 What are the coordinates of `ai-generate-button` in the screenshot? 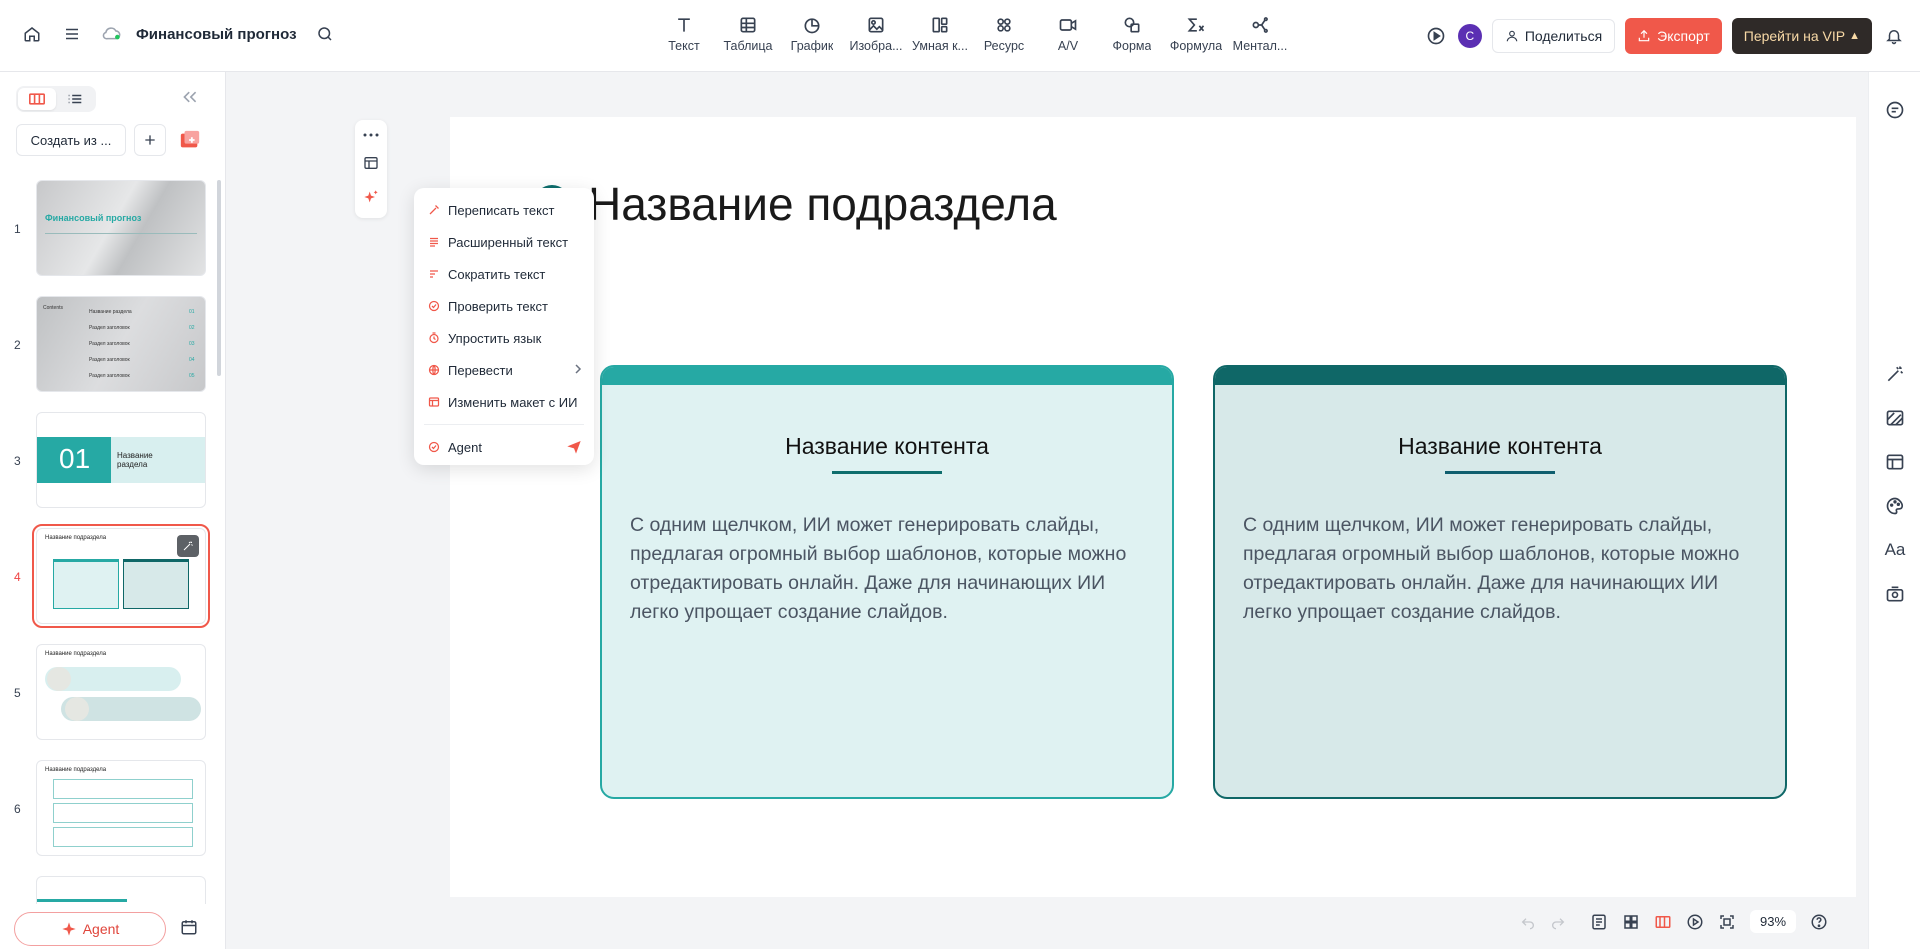 It's located at (190, 140).